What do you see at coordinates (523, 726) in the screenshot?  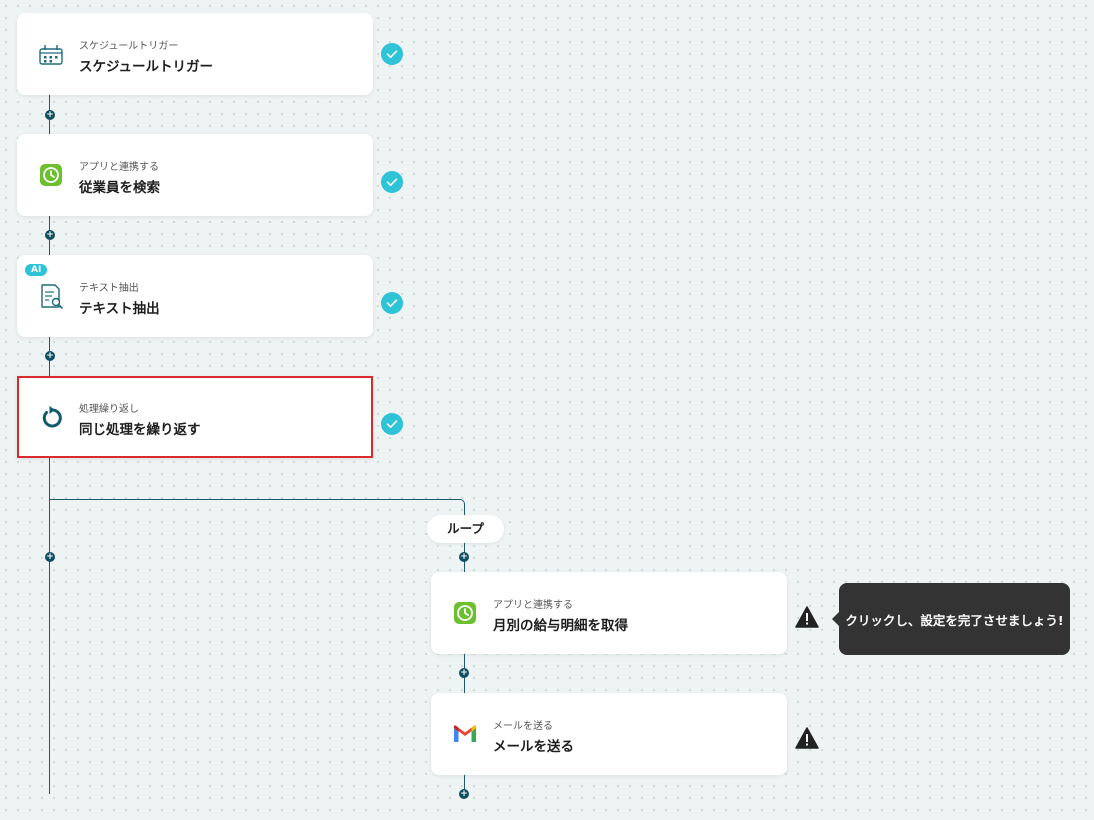 I see `step-subtitle: メールを送る` at bounding box center [523, 726].